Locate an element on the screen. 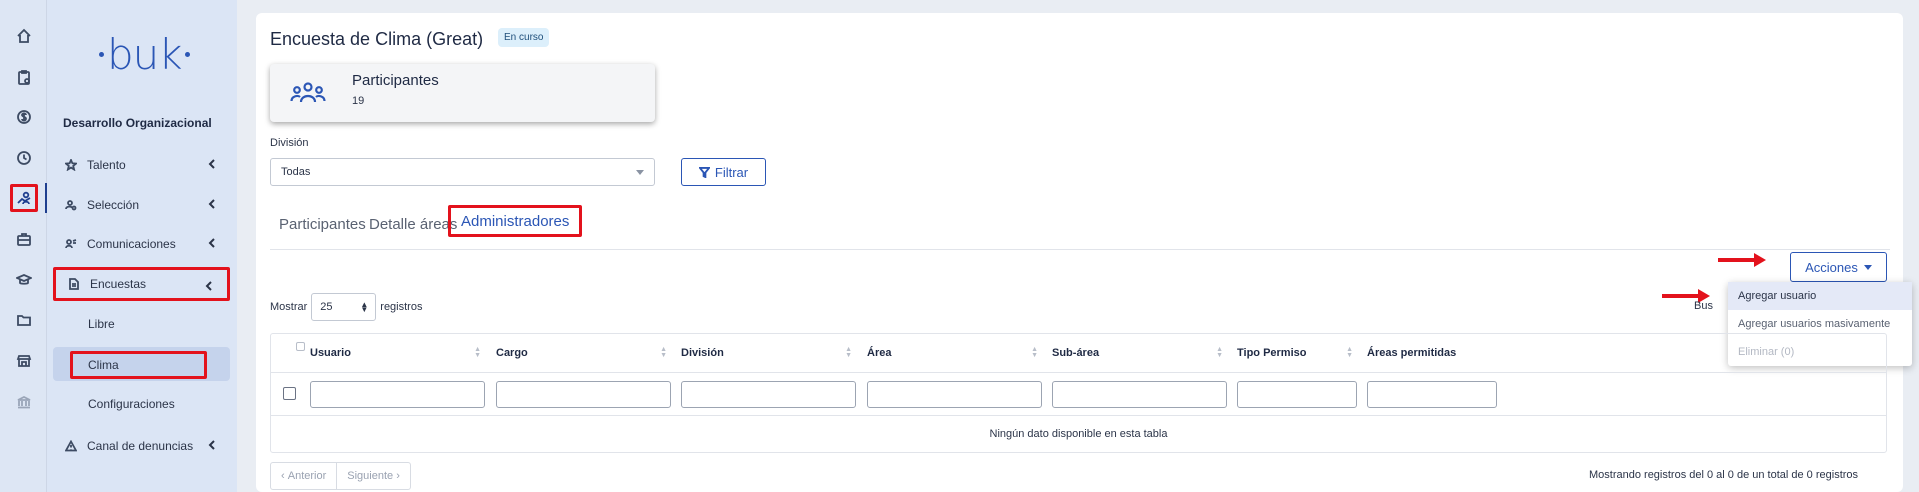 Image resolution: width=1919 pixels, height=492 pixels. pagination: ‹ Anterior Siguiente › is located at coordinates (340, 476).